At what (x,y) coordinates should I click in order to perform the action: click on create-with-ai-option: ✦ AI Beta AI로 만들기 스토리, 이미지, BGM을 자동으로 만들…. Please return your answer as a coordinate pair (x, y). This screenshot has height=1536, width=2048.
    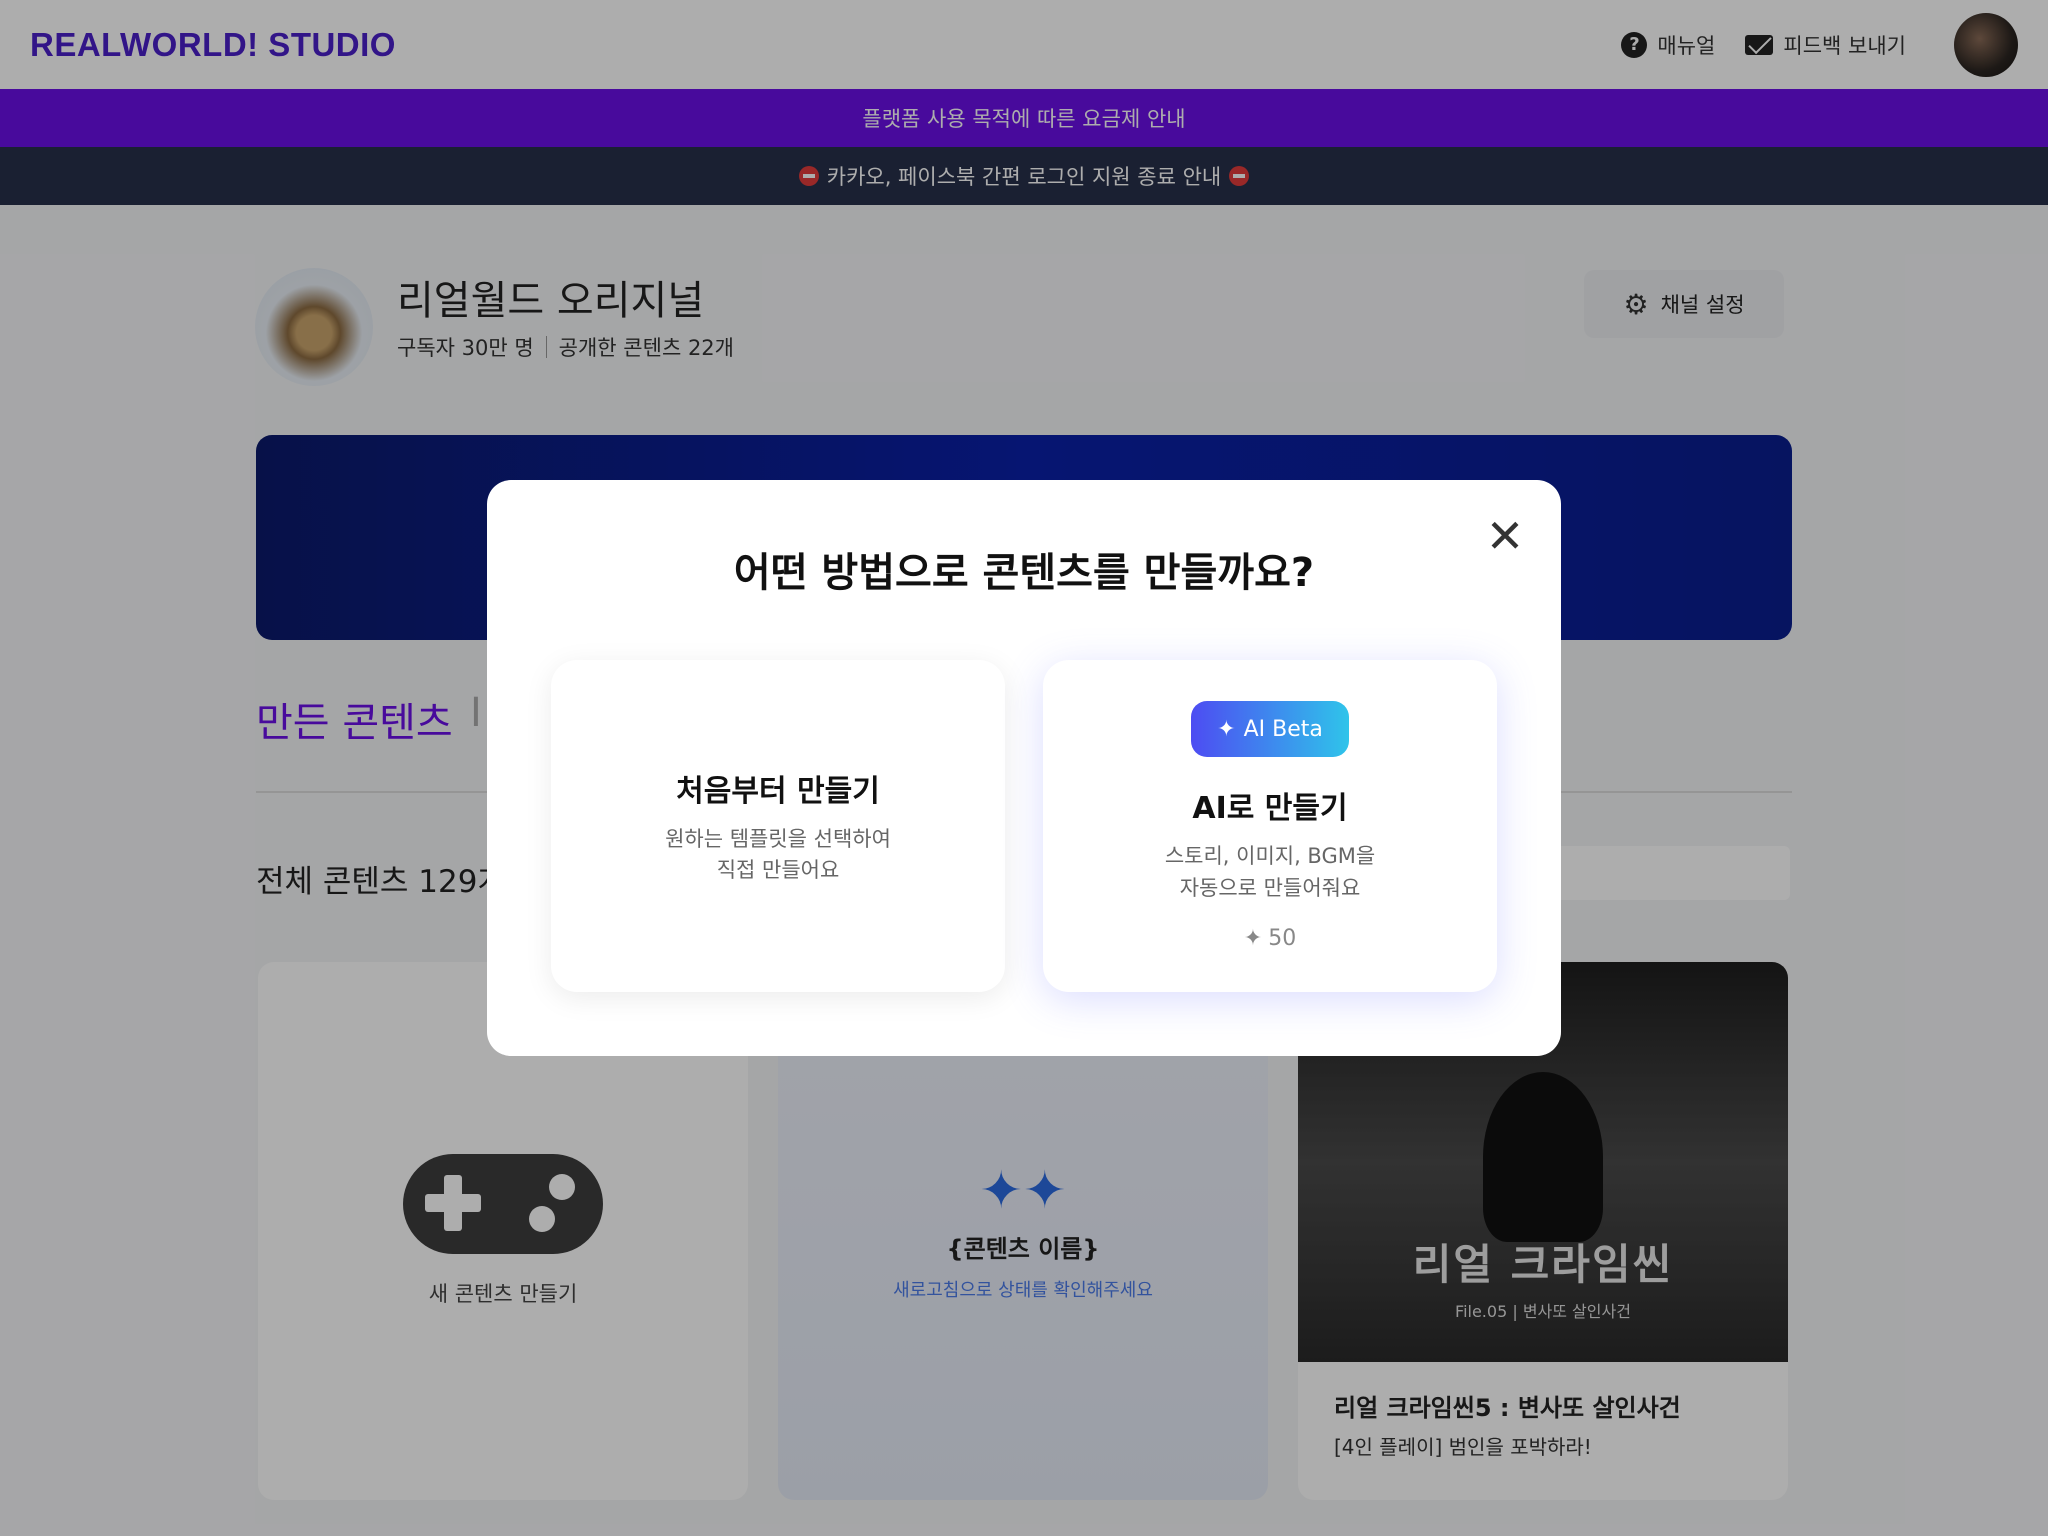
    Looking at the image, I should click on (1270, 826).